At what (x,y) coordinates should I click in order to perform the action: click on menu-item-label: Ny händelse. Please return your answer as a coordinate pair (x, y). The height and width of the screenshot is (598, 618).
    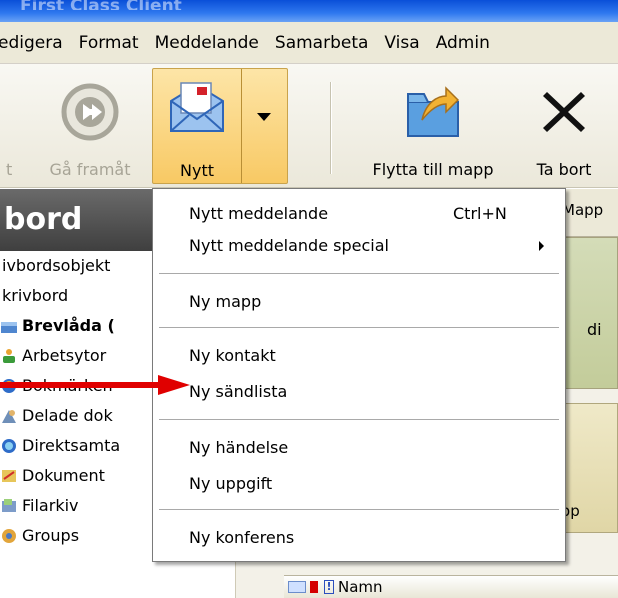
    Looking at the image, I should click on (239, 447).